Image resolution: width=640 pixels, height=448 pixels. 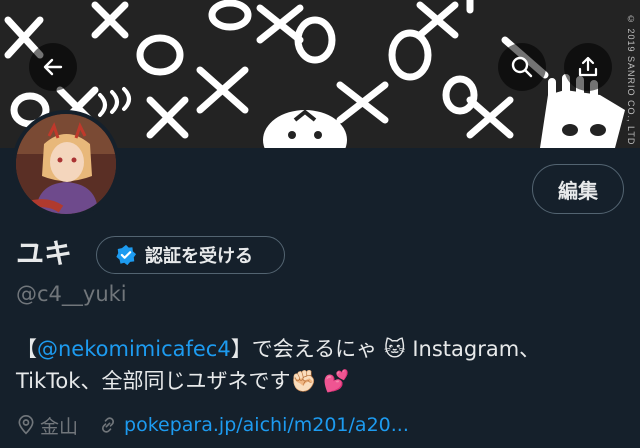 What do you see at coordinates (183, 381) in the screenshot?
I see `bio-line2-text: TikTok、全部同じユザネです✊🏻 💕` at bounding box center [183, 381].